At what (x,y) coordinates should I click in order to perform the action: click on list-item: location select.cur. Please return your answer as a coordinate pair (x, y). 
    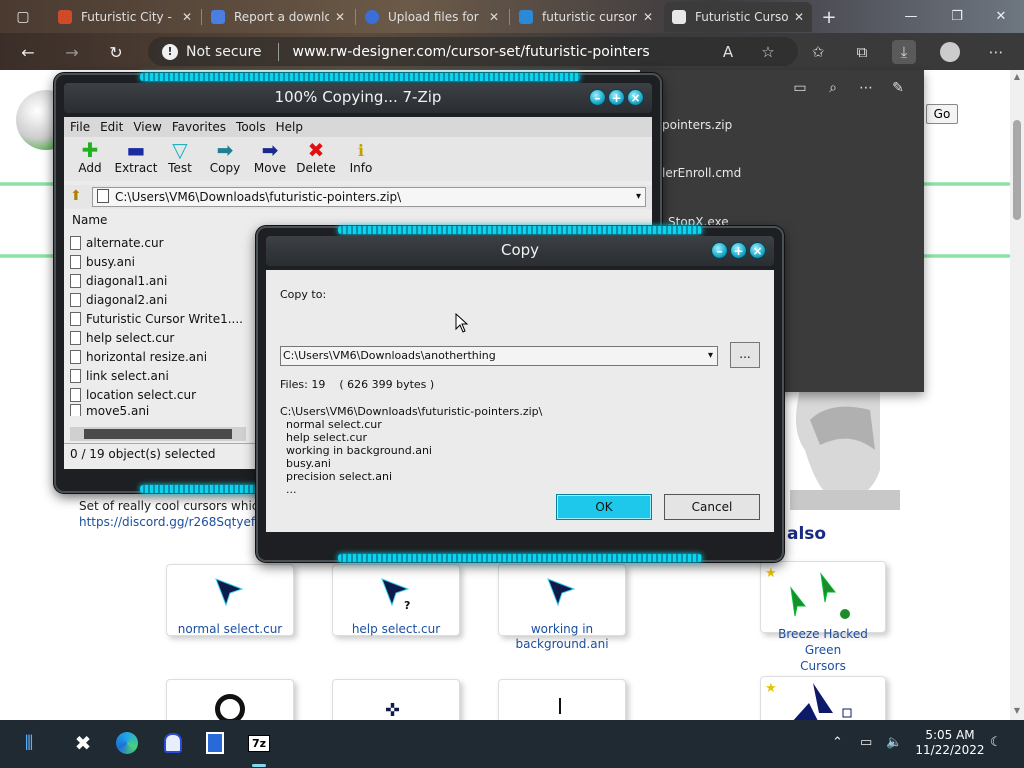
    Looking at the image, I should click on (160, 394).